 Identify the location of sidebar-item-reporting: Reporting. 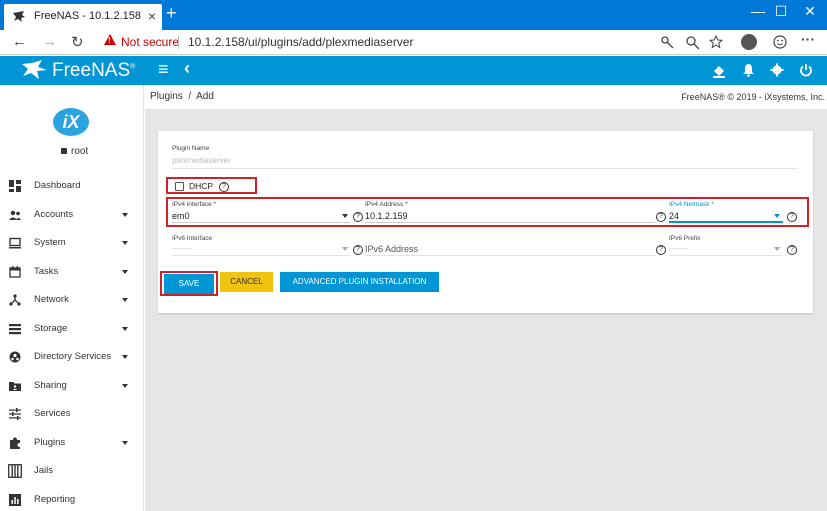
(71, 499).